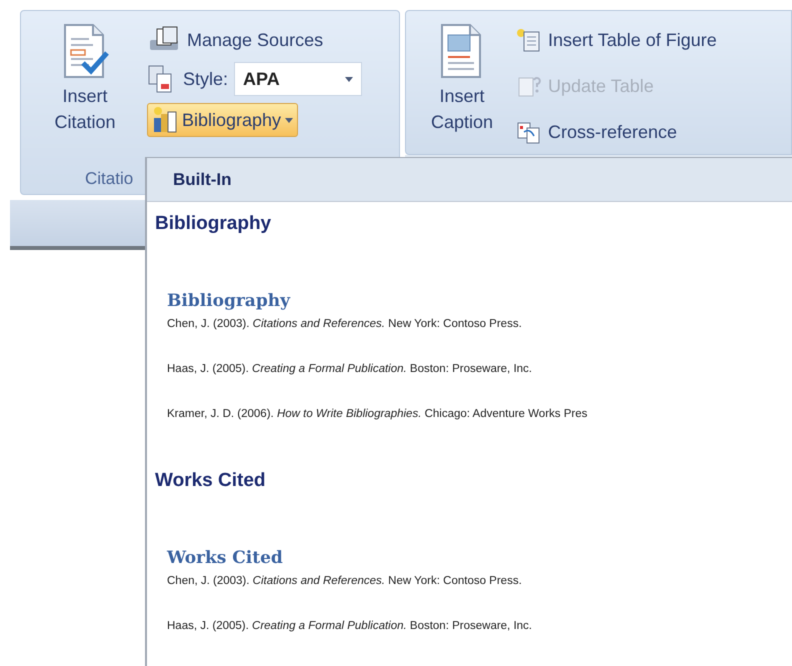 This screenshot has height=666, width=792. What do you see at coordinates (529, 40) in the screenshot?
I see `table-document-icon` at bounding box center [529, 40].